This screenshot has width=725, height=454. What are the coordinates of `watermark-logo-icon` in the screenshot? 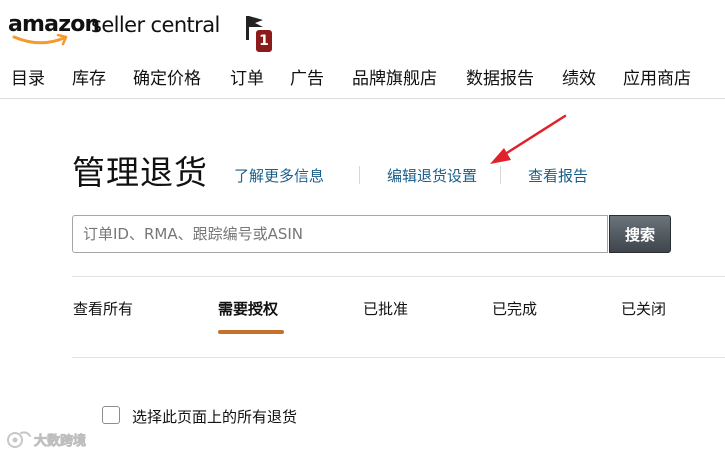 It's located at (19, 439).